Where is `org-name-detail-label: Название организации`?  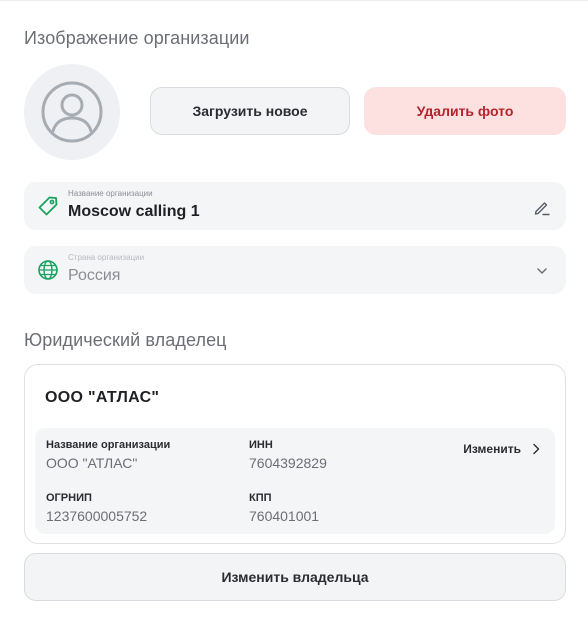 org-name-detail-label: Название организации is located at coordinates (108, 445).